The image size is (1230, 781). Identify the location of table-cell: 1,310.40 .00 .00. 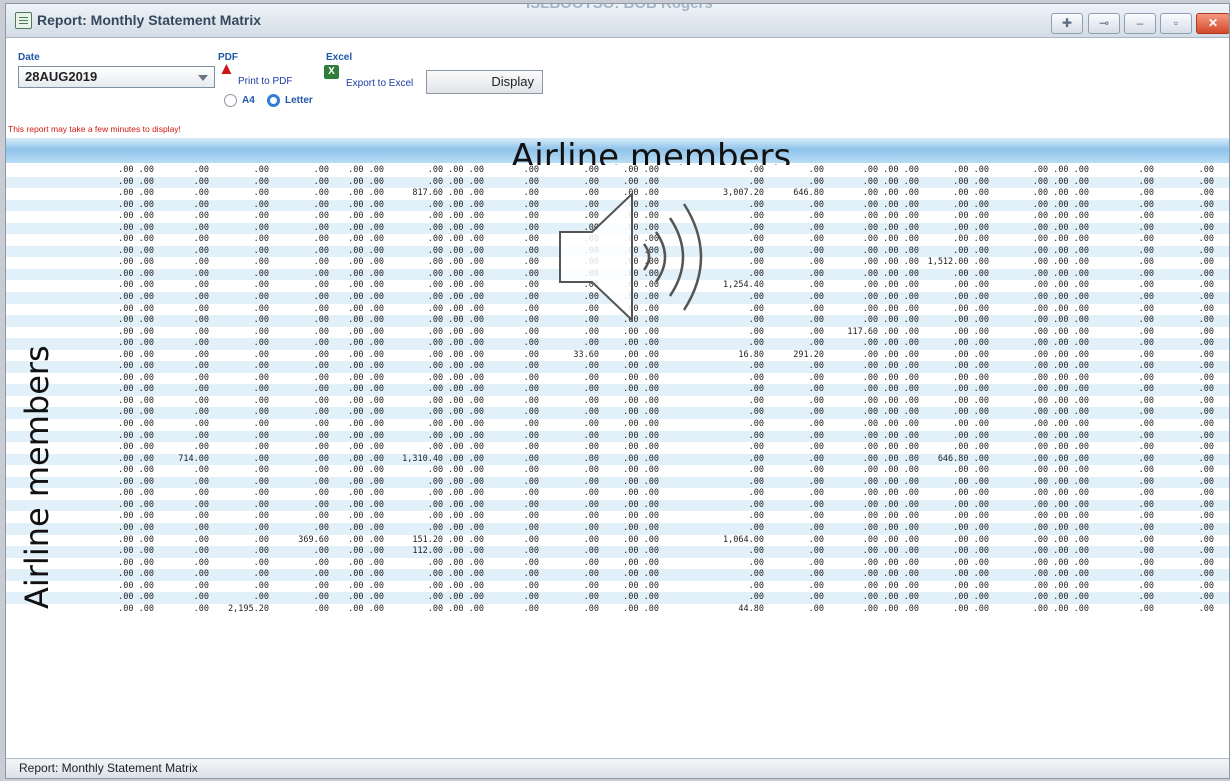
(443, 458).